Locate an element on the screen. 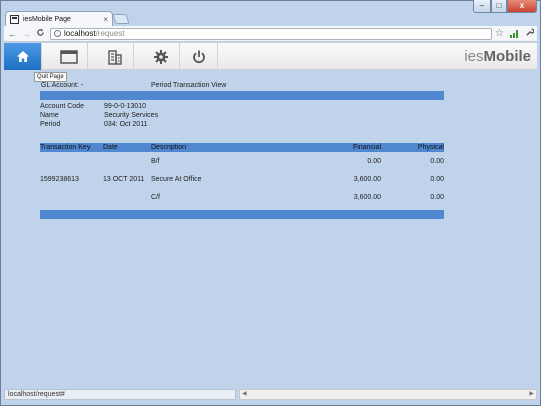  window-controls: – □ x is located at coordinates (505, 6).